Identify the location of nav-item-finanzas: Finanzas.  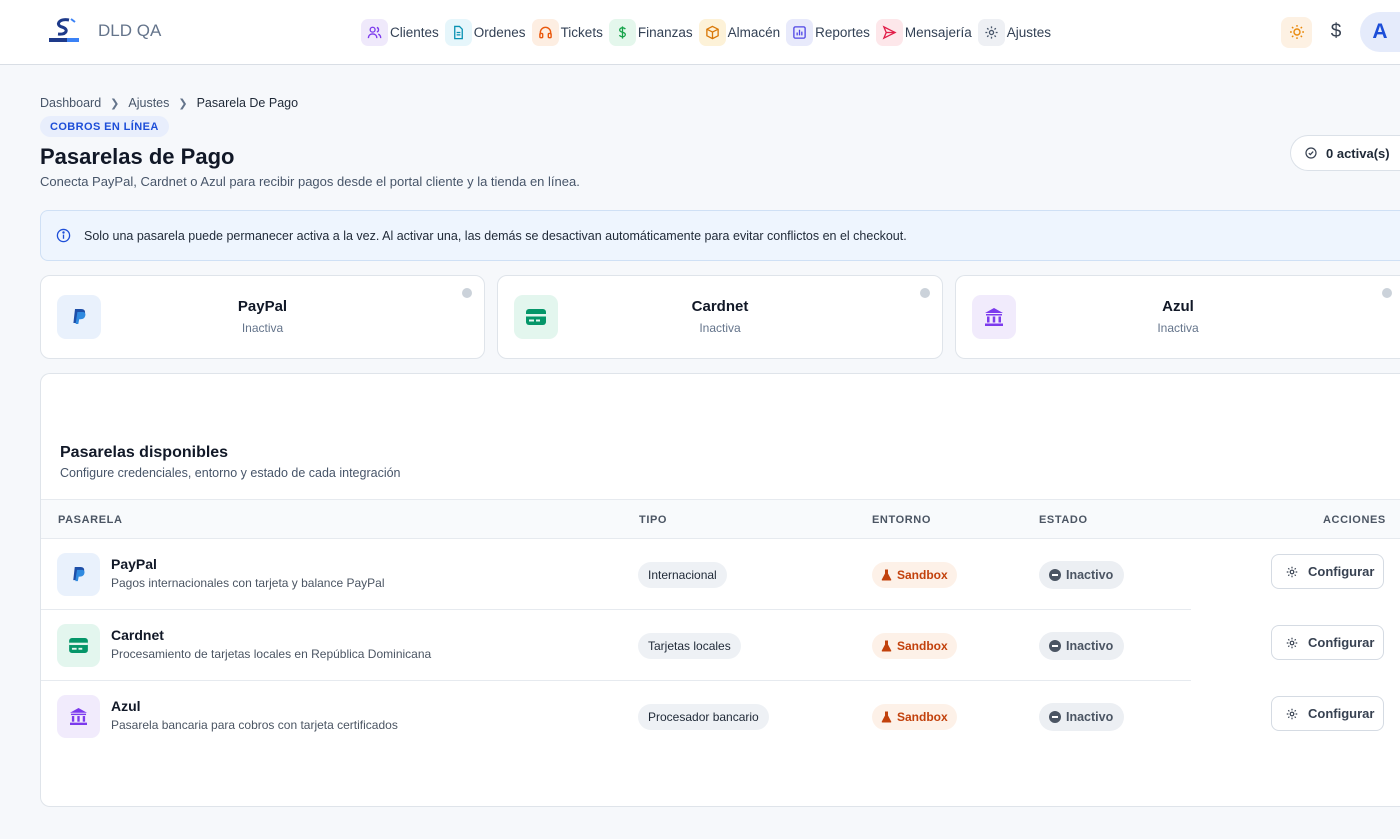
(650, 32).